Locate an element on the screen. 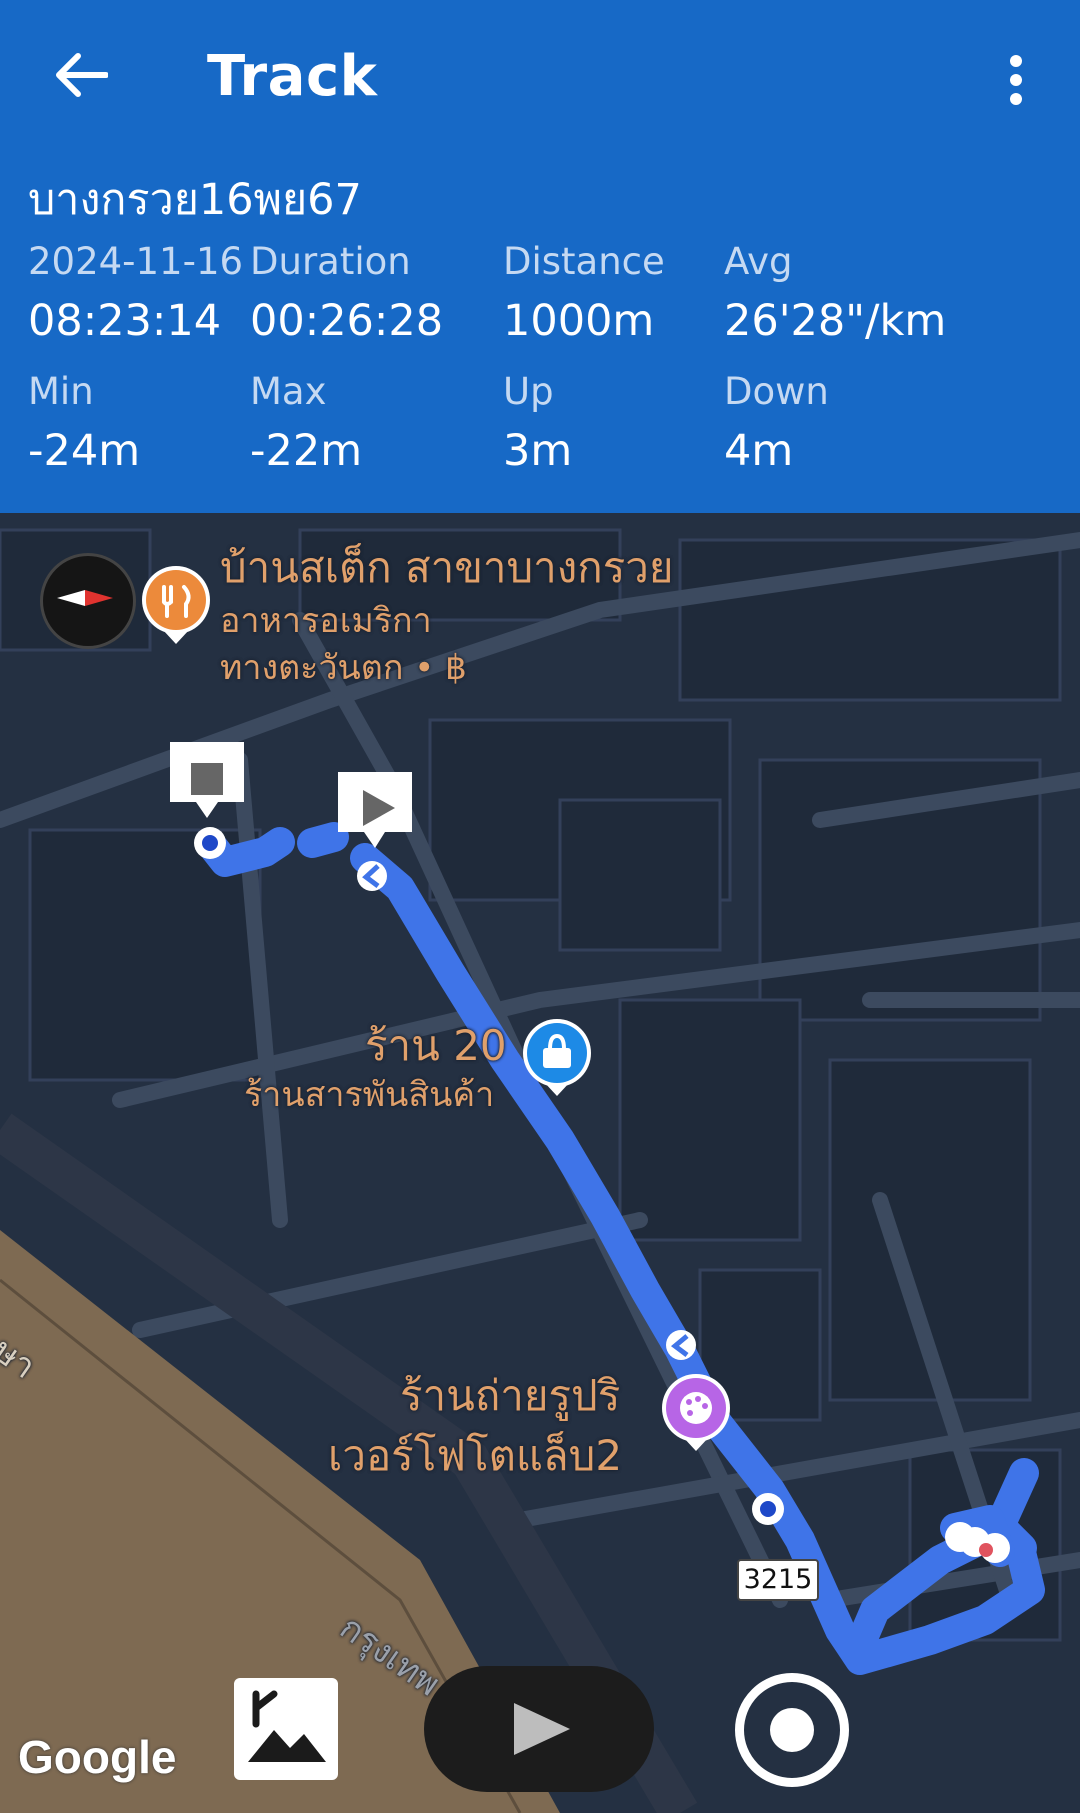 Image resolution: width=1080 pixels, height=1813 pixels. stop-icon is located at coordinates (207, 779).